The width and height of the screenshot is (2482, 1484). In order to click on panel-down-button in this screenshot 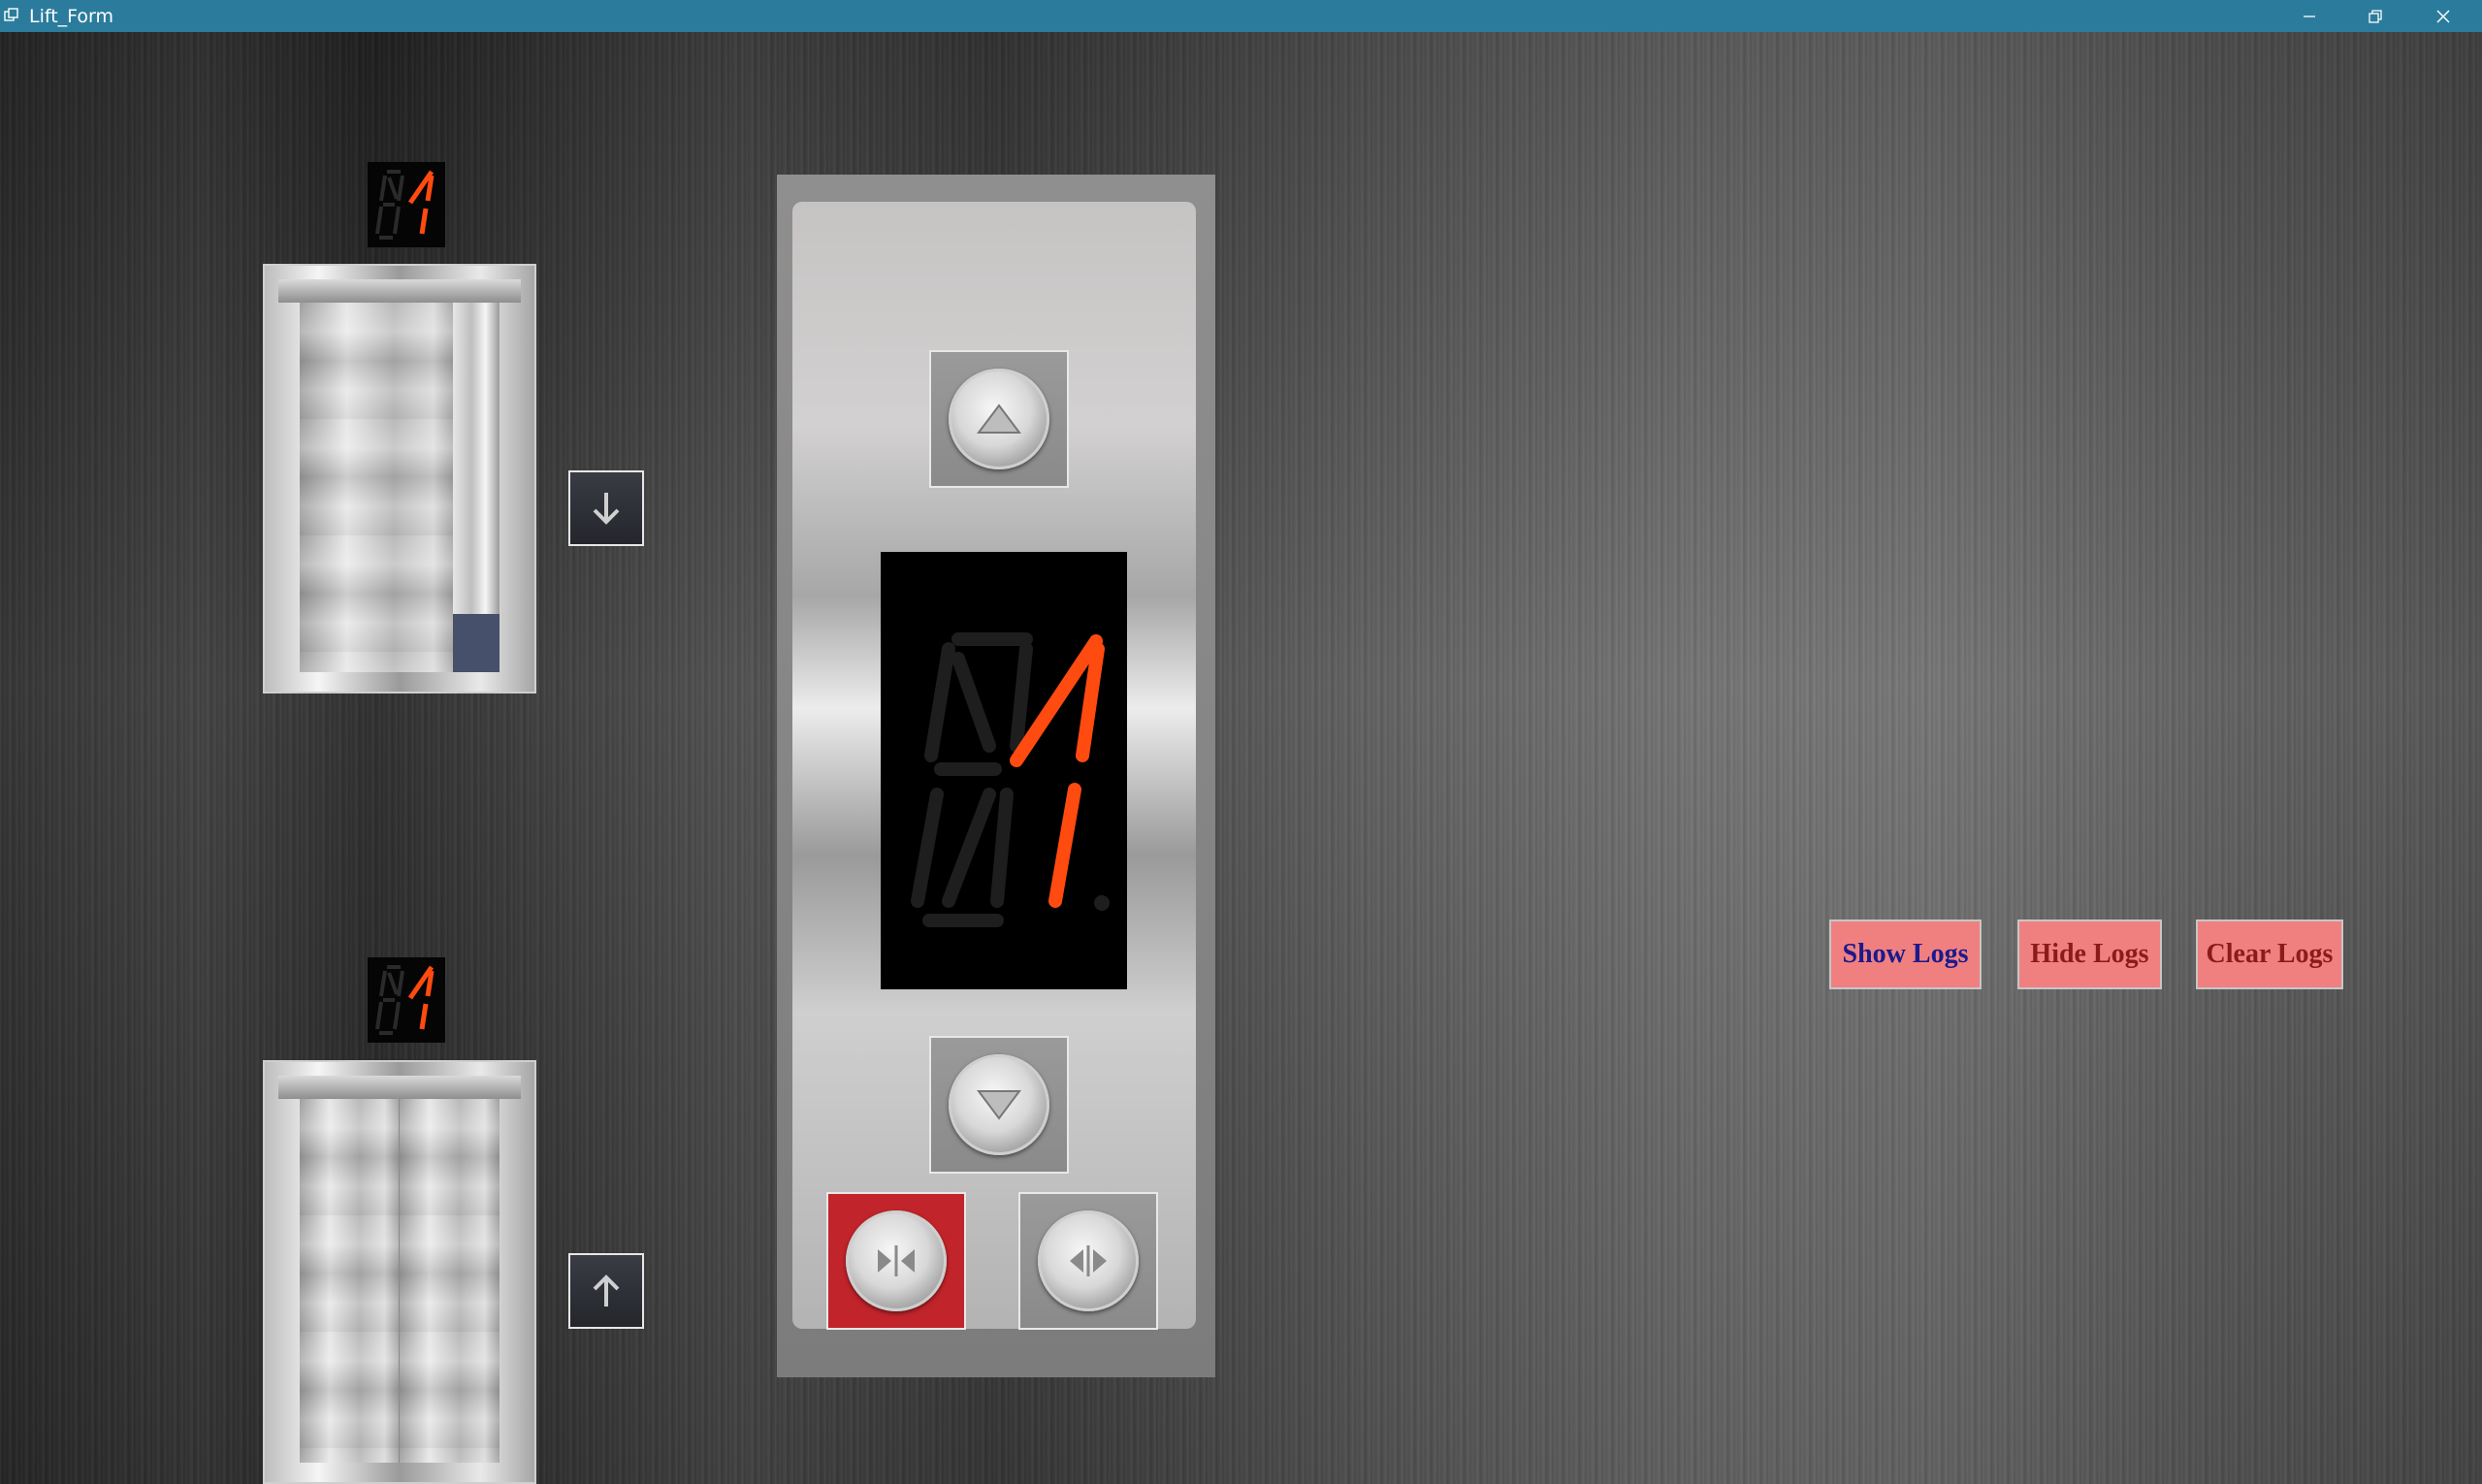, I will do `click(999, 1105)`.